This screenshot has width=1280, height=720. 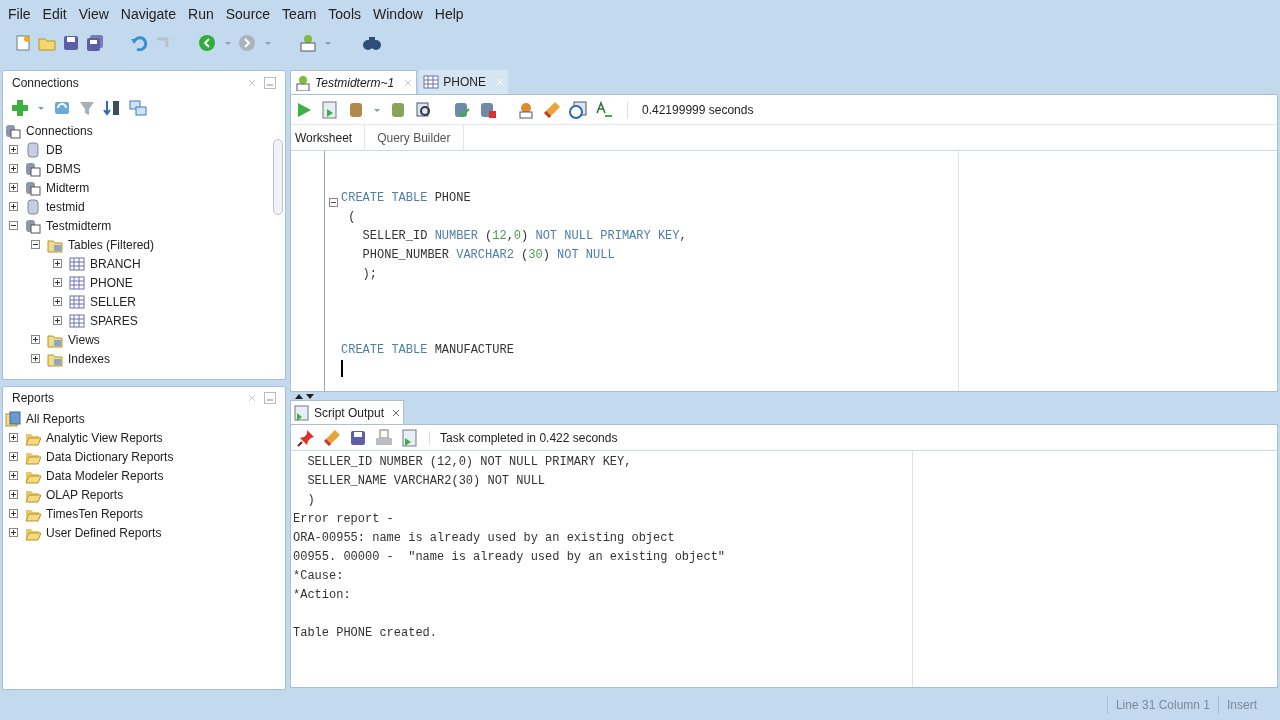 What do you see at coordinates (318, 576) in the screenshot?
I see `output-line: *Cause:` at bounding box center [318, 576].